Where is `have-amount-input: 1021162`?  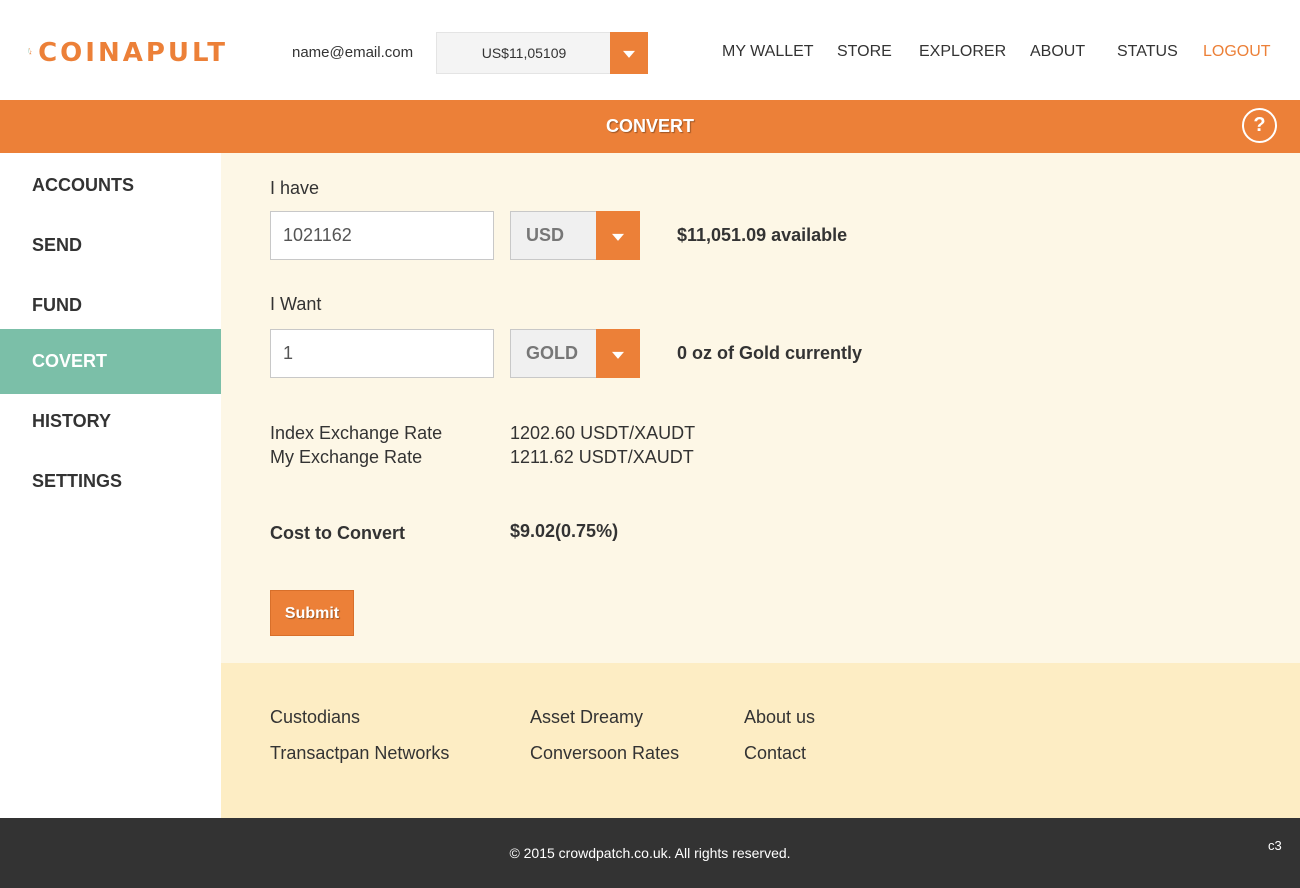 have-amount-input: 1021162 is located at coordinates (382, 235).